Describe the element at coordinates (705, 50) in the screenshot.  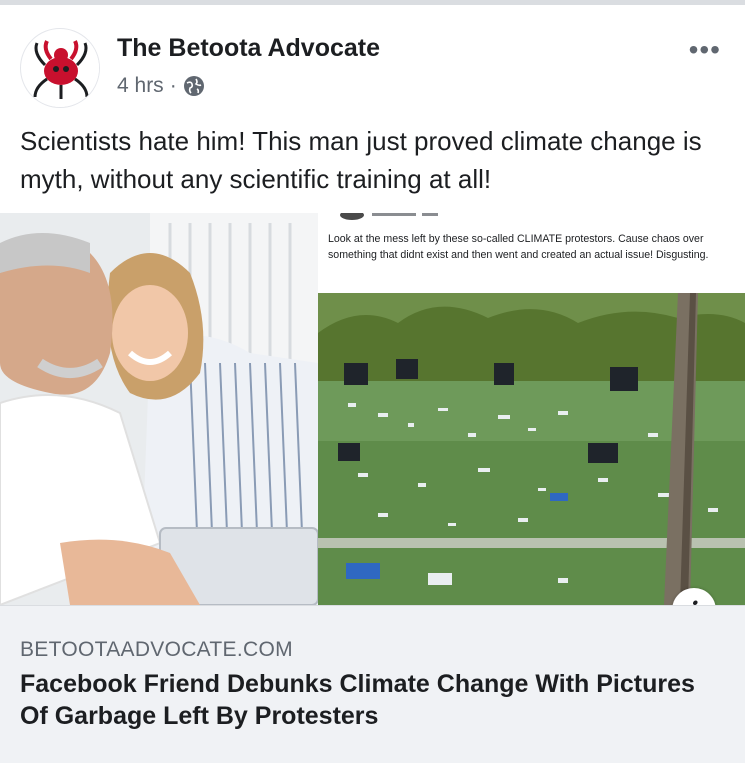
I see `more-options-button: •••` at that location.